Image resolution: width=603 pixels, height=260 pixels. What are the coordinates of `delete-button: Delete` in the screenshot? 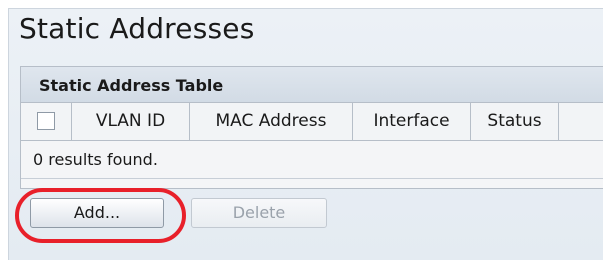 It's located at (259, 213).